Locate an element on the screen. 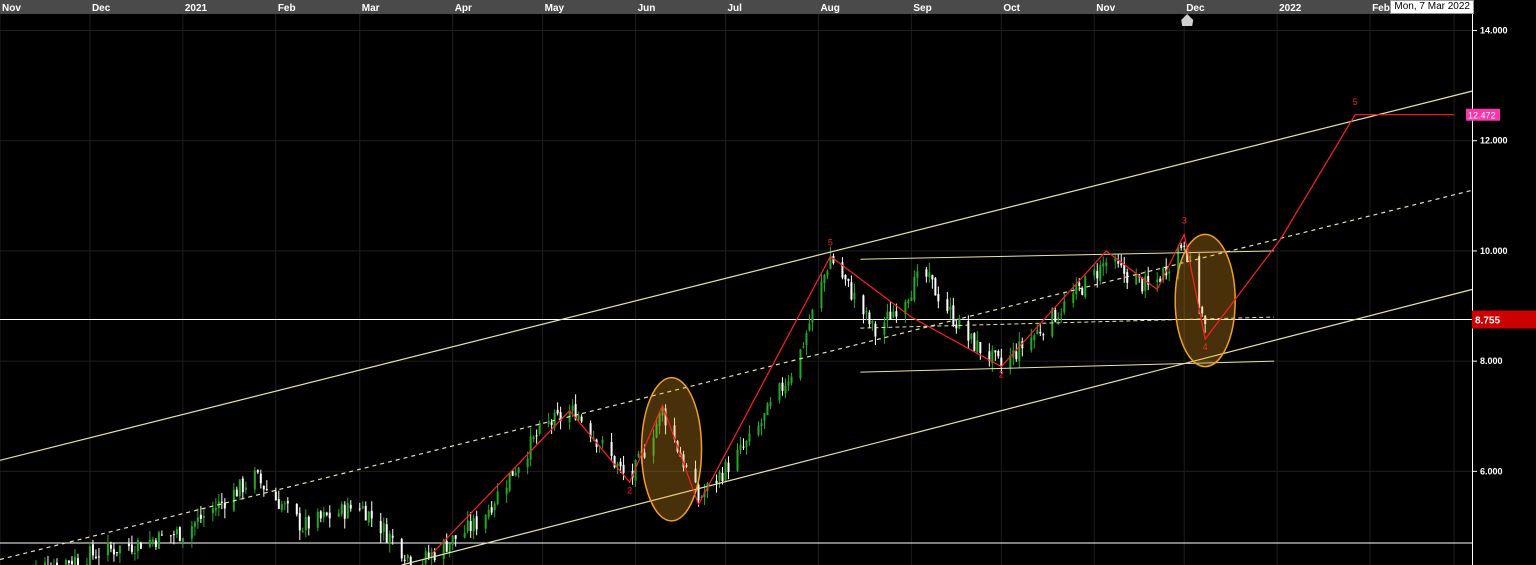  x-tick-label: Nov is located at coordinates (1105, 8).